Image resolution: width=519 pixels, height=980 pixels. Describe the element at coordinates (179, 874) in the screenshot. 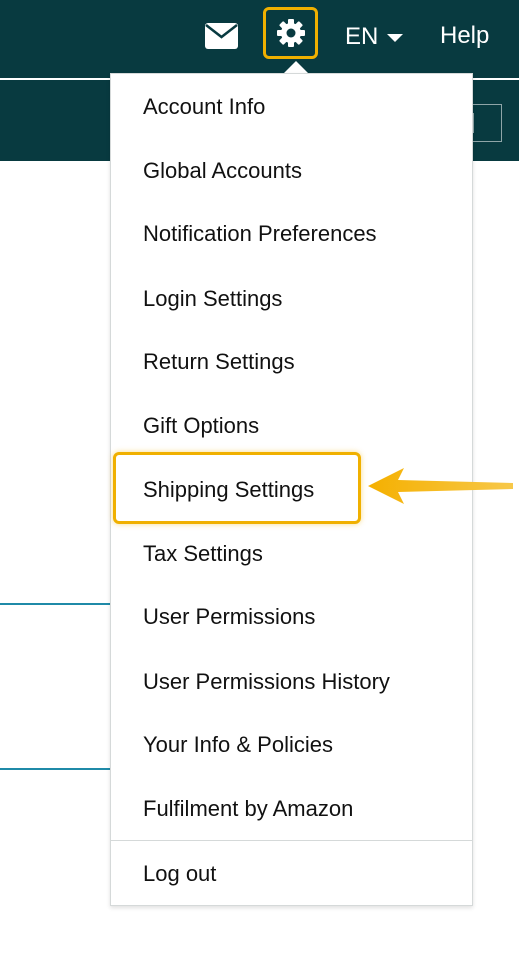

I see `menu-item-log-out: Log out` at that location.